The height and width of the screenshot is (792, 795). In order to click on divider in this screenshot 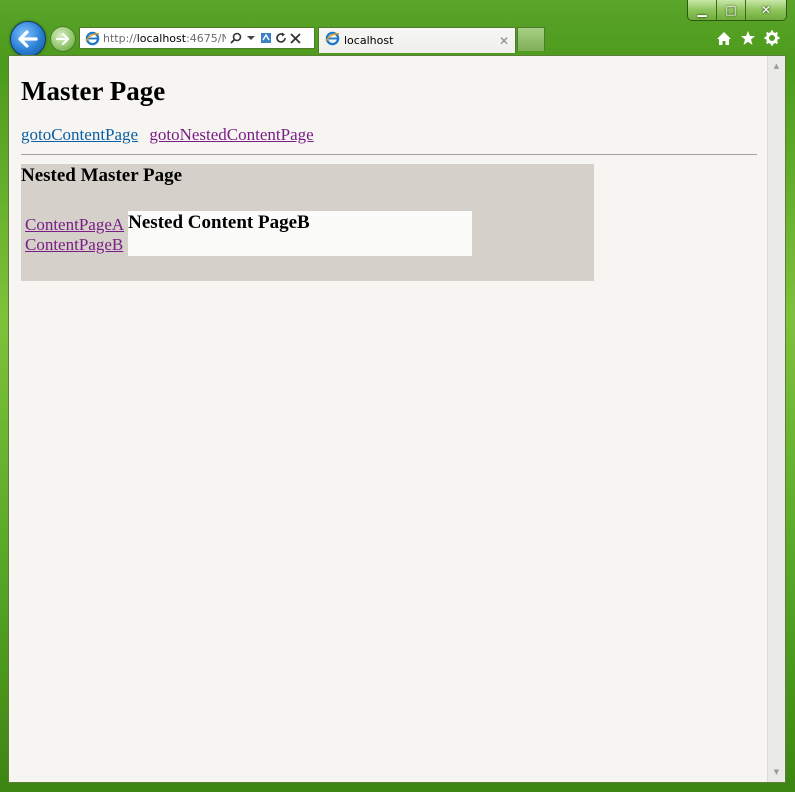, I will do `click(389, 154)`.